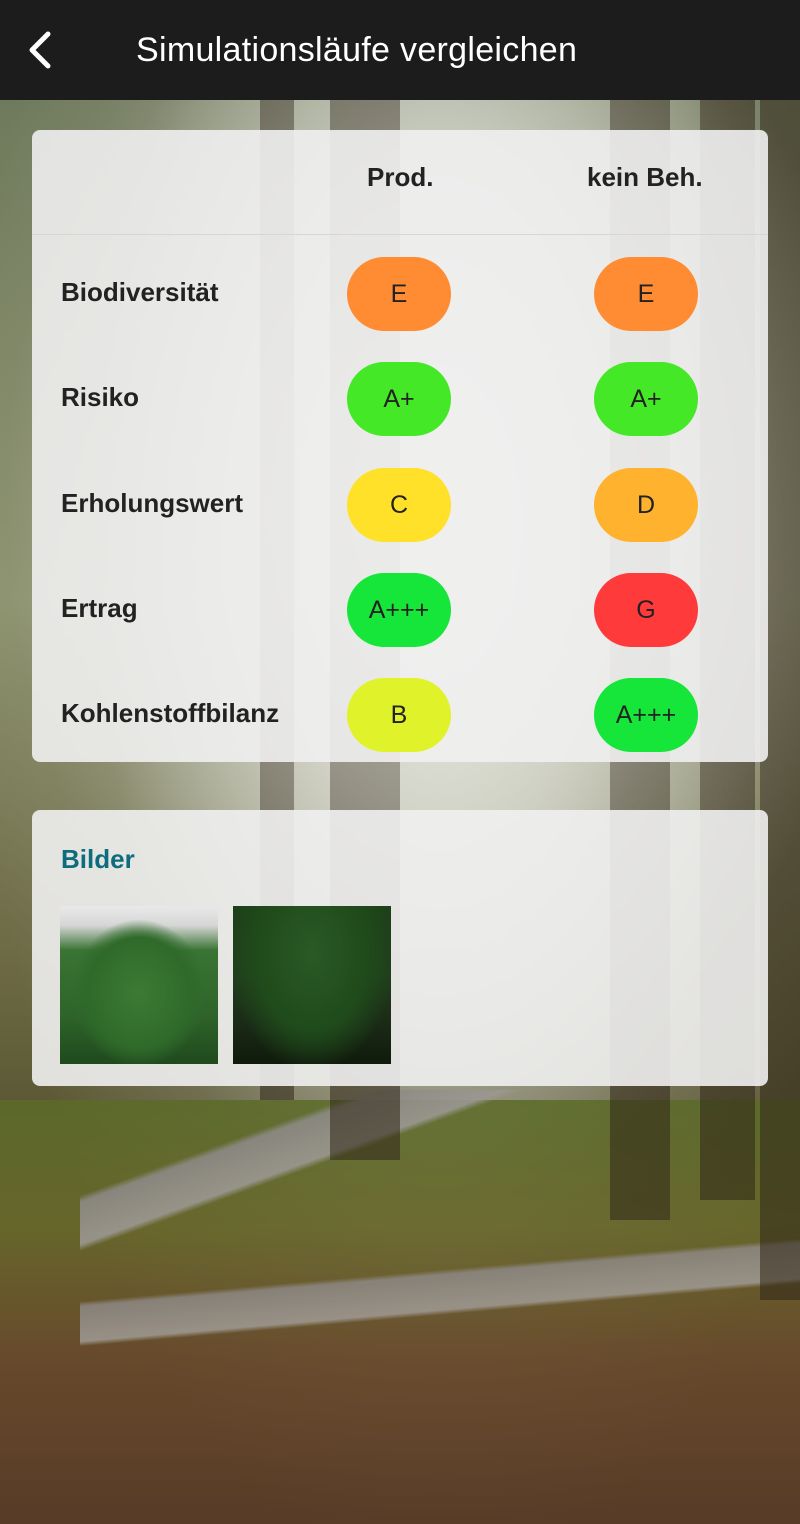  What do you see at coordinates (99, 608) in the screenshot?
I see `row-label: Ertrag` at bounding box center [99, 608].